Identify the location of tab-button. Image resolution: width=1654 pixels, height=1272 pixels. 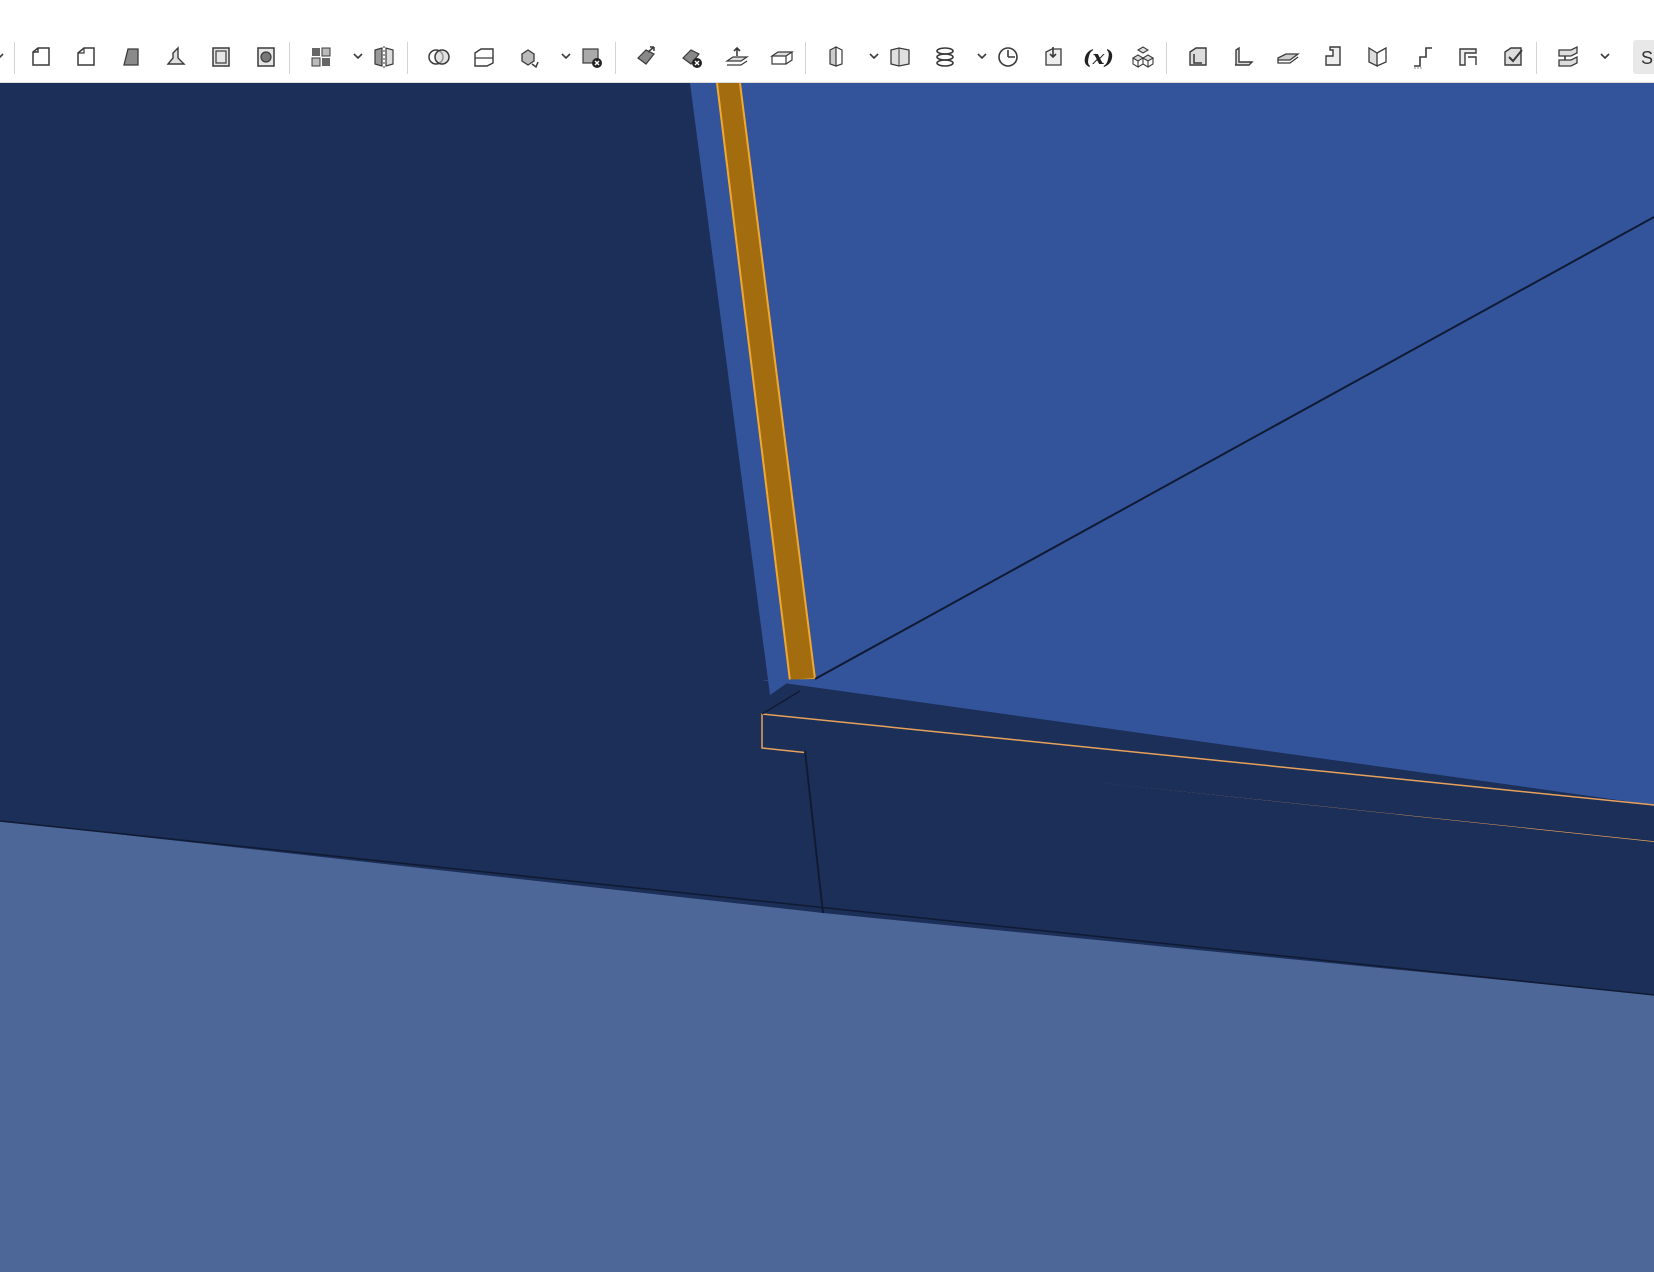
(1288, 57).